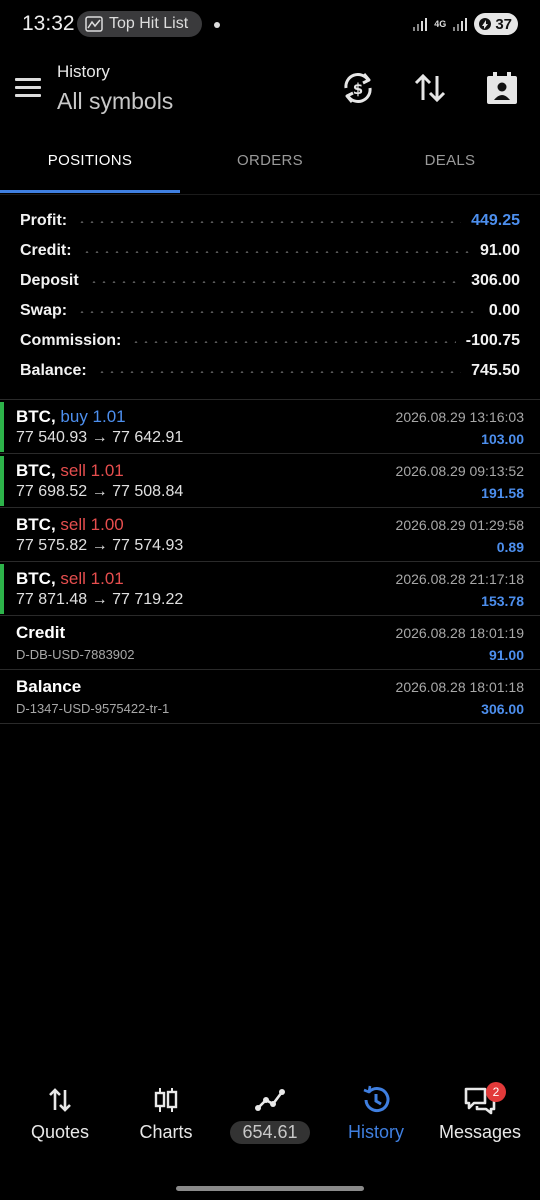 This screenshot has width=540, height=1200. What do you see at coordinates (485, 24) in the screenshot?
I see `battery-saver-icon` at bounding box center [485, 24].